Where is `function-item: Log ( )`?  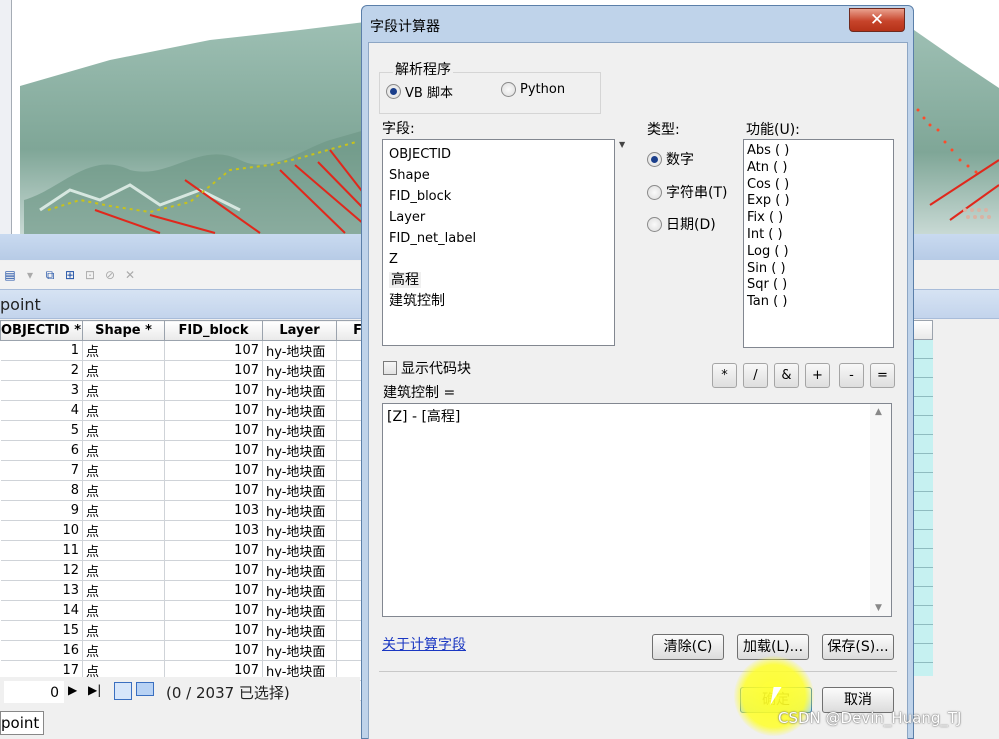
function-item: Log ( ) is located at coordinates (818, 251).